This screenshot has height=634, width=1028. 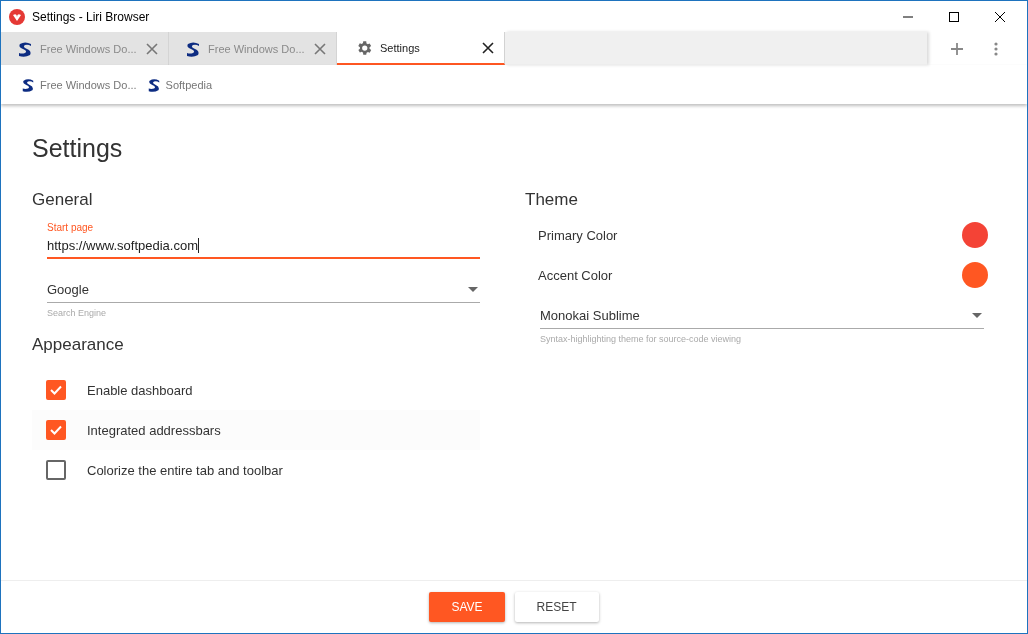 What do you see at coordinates (488, 47) in the screenshot?
I see `close-tab-icon` at bounding box center [488, 47].